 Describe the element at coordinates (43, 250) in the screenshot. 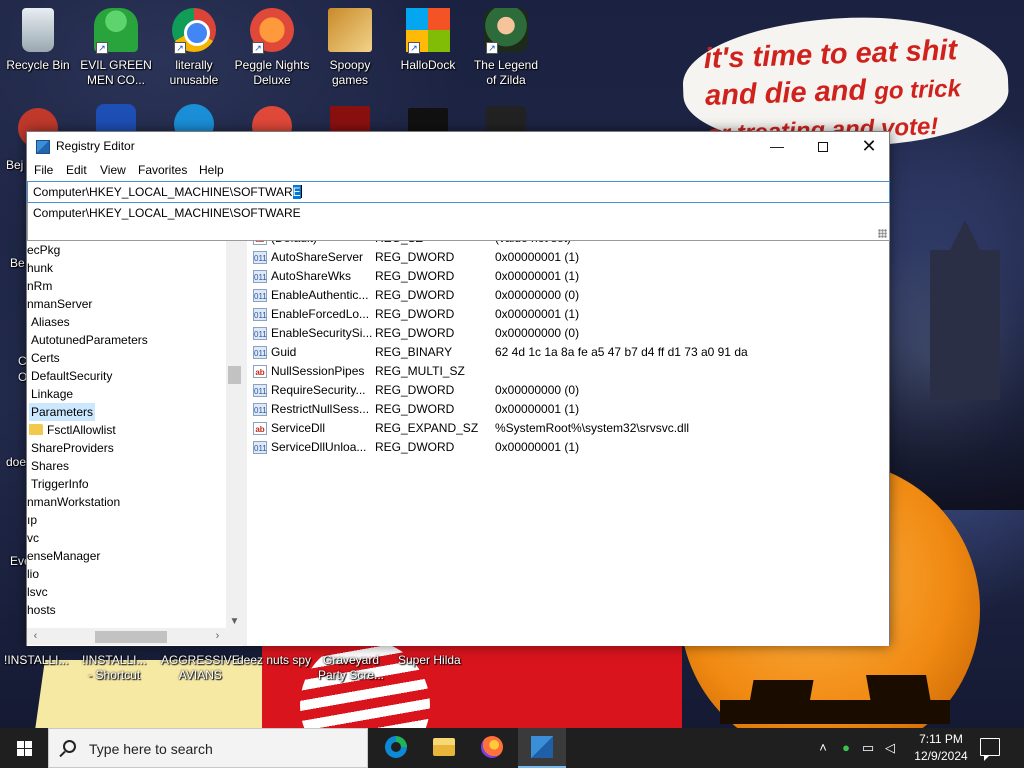

I see `tree-item: ecPkg` at that location.